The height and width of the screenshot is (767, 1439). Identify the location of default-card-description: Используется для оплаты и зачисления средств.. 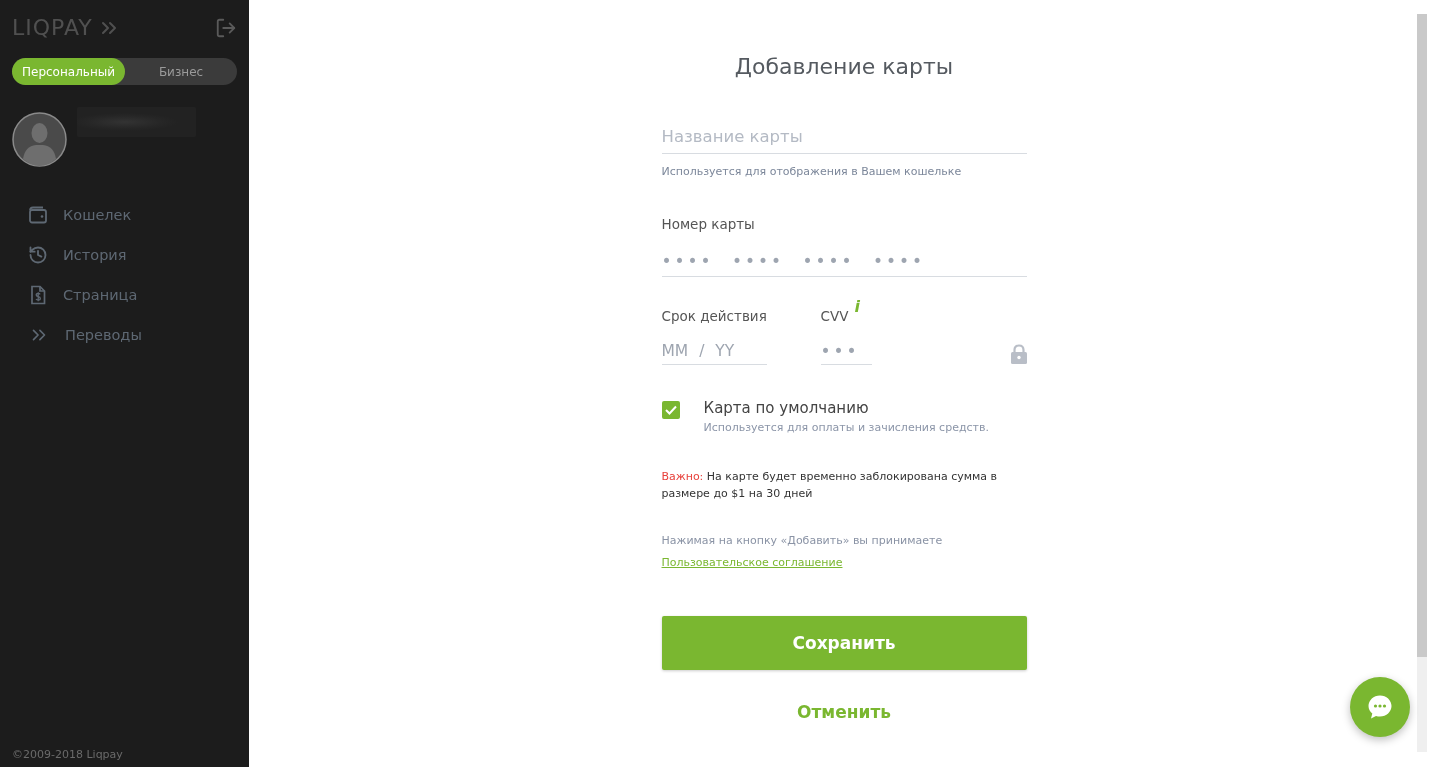
(846, 428).